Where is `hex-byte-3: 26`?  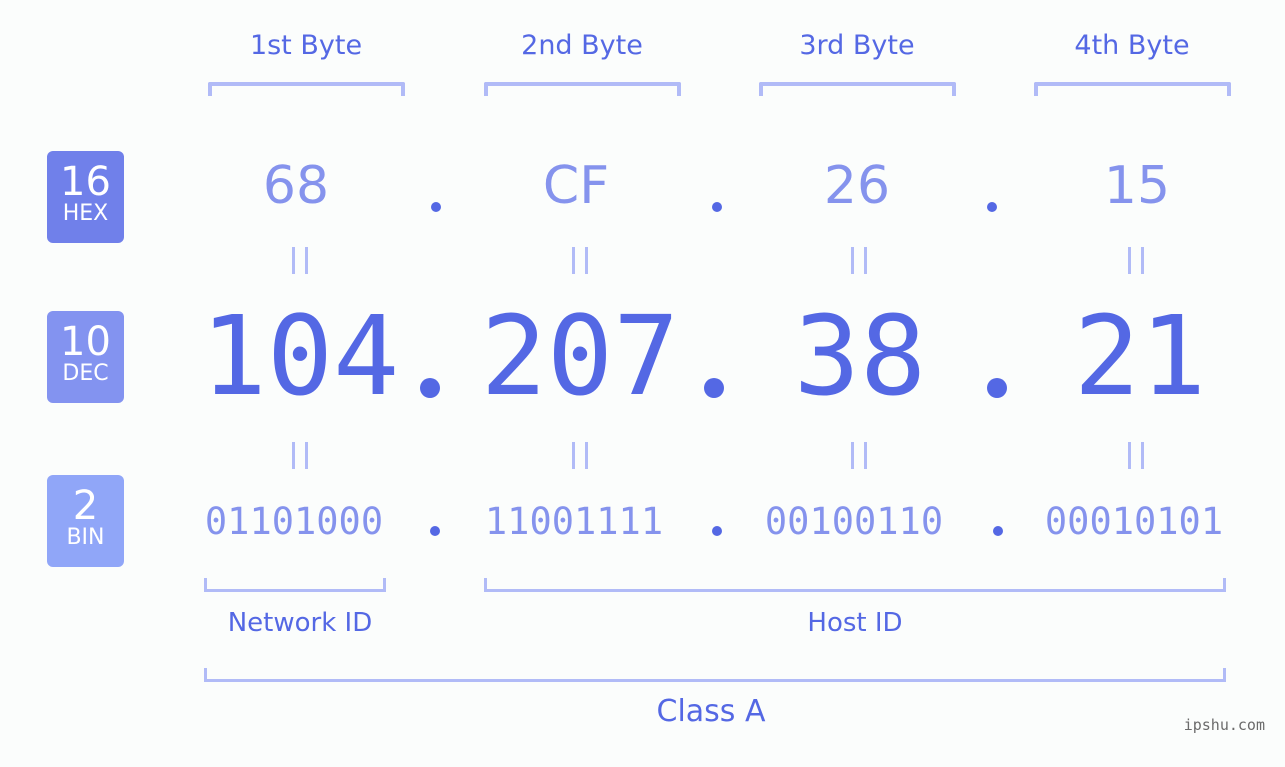
hex-byte-3: 26 is located at coordinates (857, 186).